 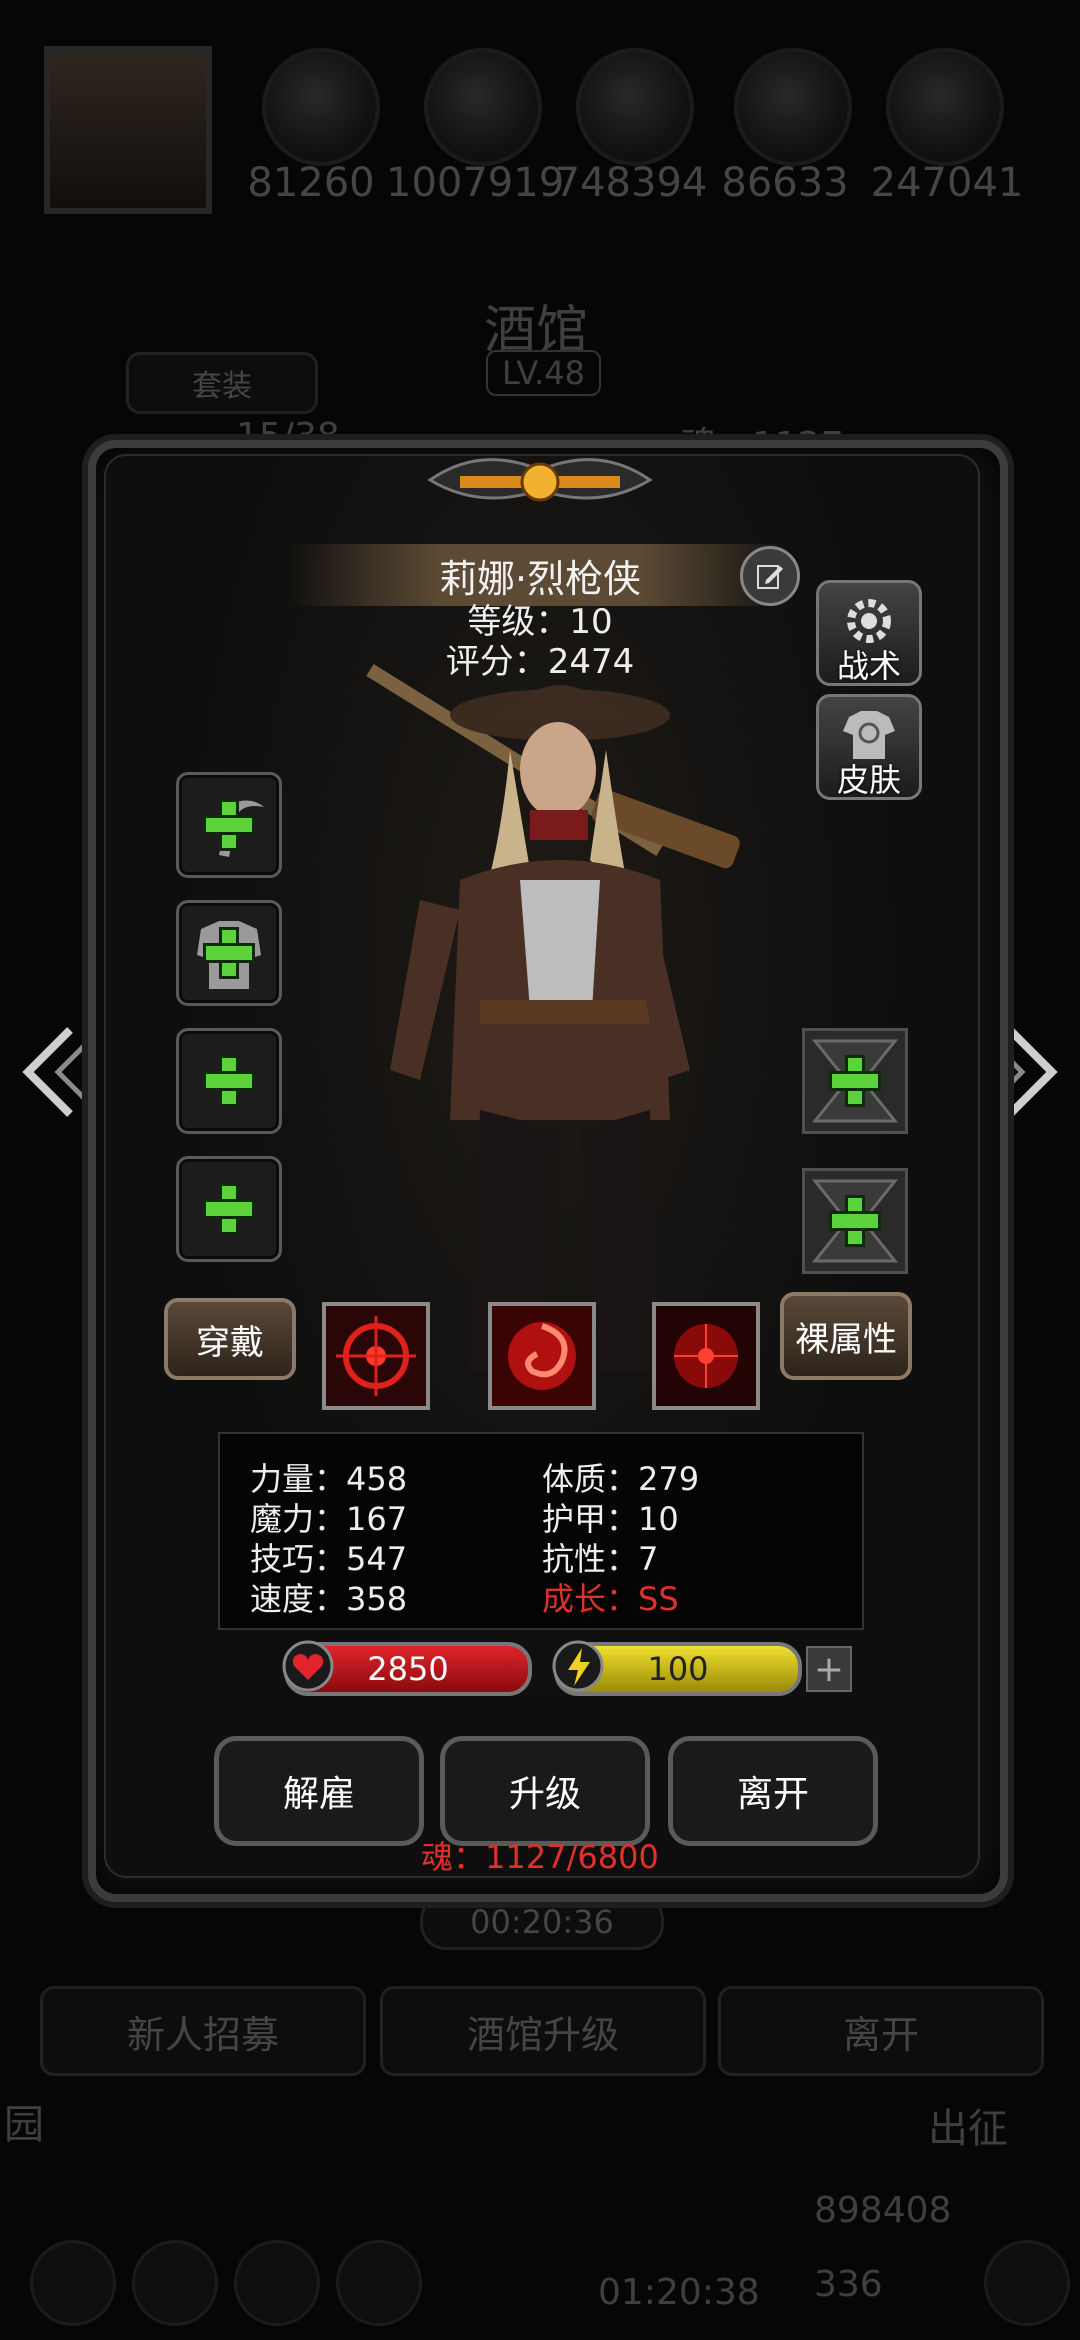 What do you see at coordinates (542, 1922) in the screenshot?
I see `recruit-timer: 00:20:36` at bounding box center [542, 1922].